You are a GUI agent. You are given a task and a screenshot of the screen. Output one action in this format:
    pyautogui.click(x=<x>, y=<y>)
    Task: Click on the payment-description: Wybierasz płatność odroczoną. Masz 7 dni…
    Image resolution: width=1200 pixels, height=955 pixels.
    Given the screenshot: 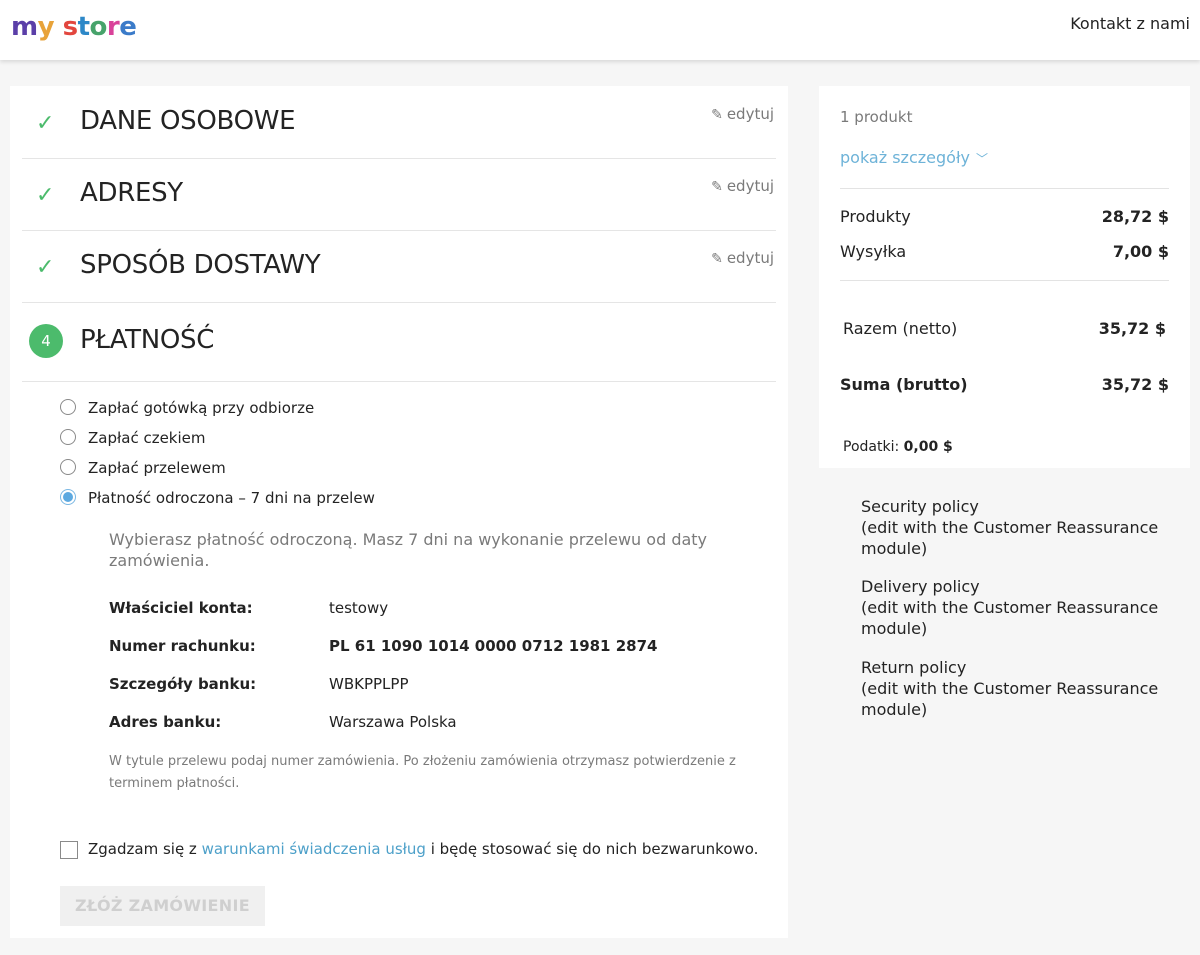 What is the action you would take?
    pyautogui.click(x=408, y=550)
    